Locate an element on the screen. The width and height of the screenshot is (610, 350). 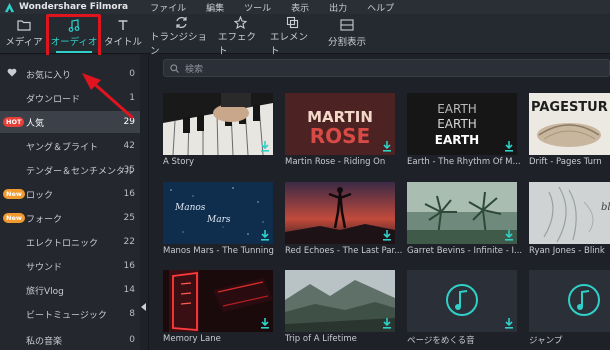
transition-icon is located at coordinates (181, 22).